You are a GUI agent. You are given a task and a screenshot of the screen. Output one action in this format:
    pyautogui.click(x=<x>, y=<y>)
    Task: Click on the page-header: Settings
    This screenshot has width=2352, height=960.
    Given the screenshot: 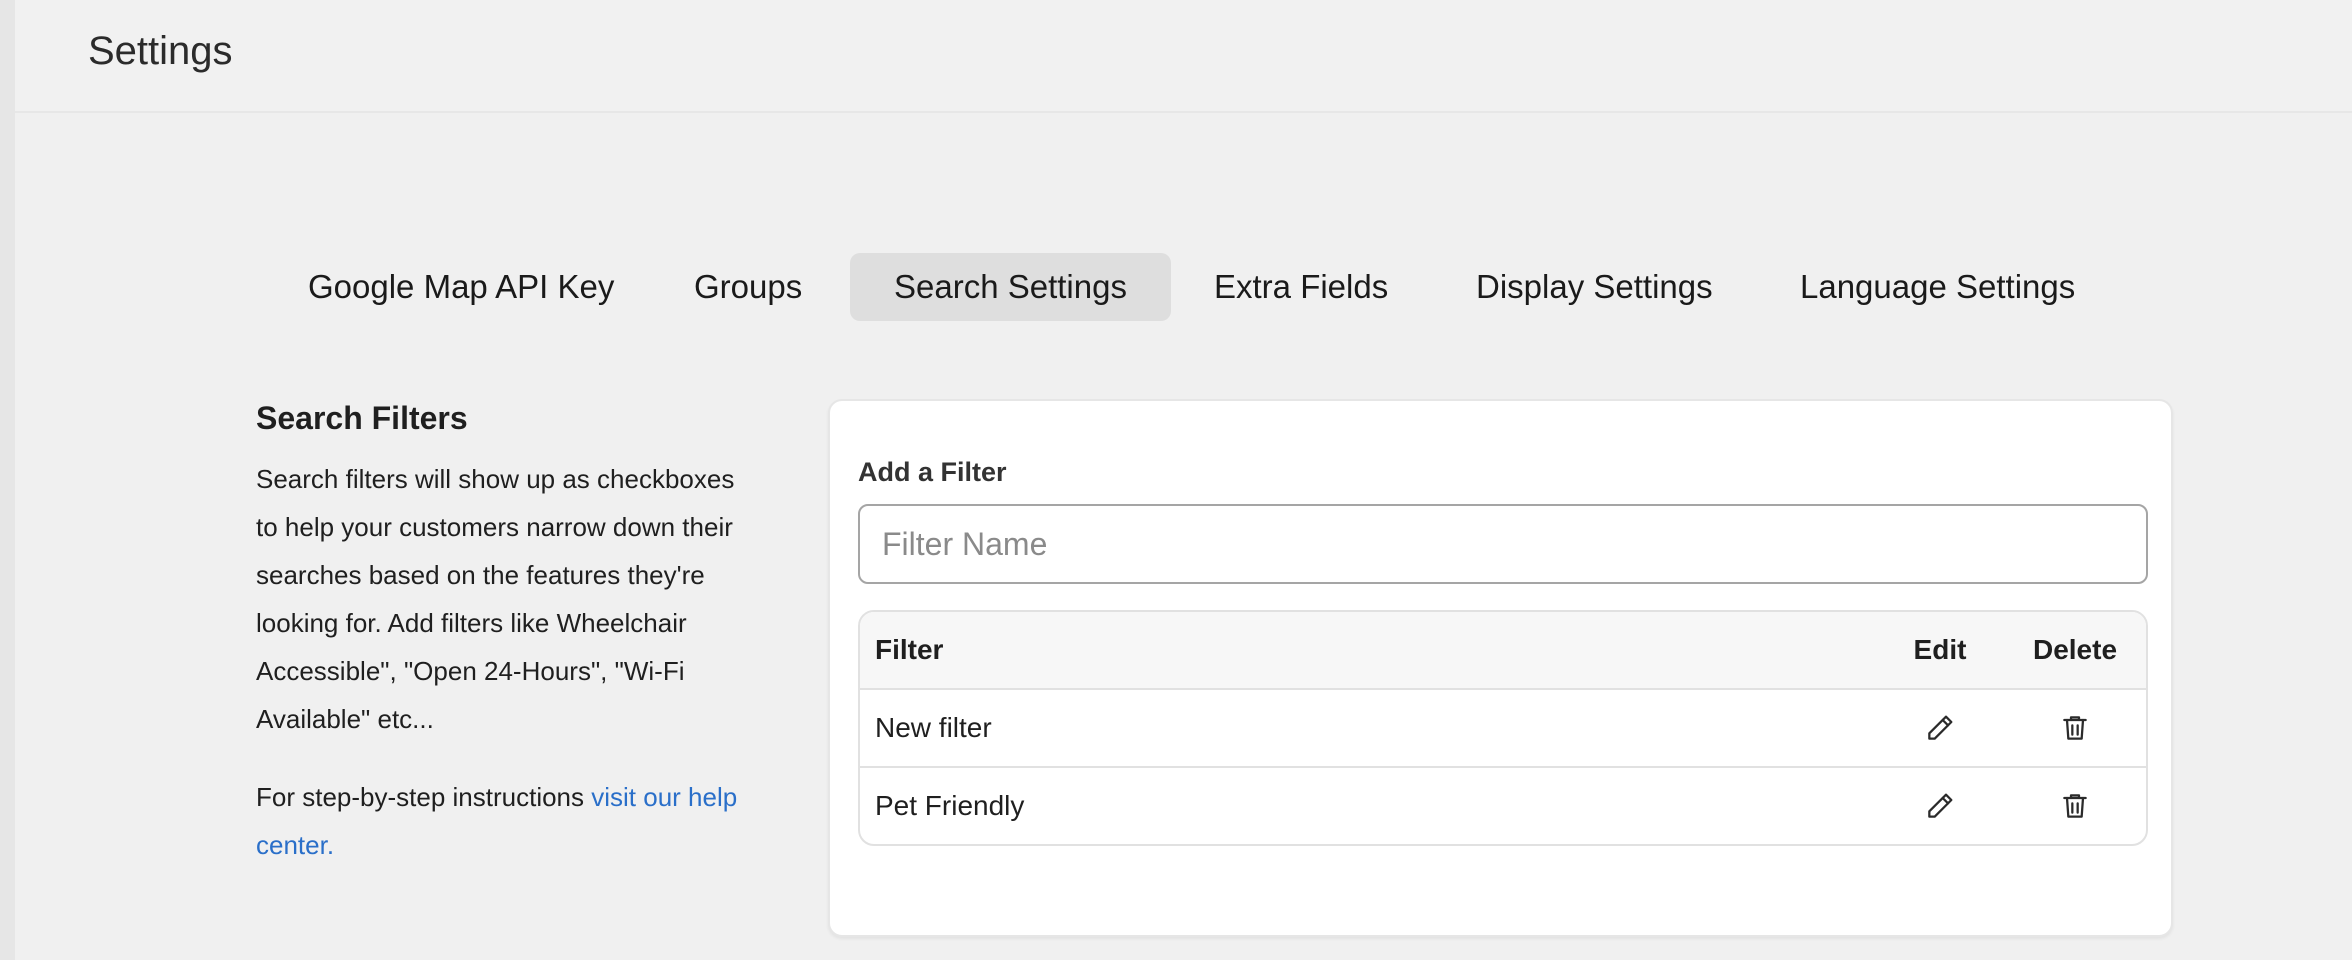 What is the action you would take?
    pyautogui.click(x=1183, y=56)
    